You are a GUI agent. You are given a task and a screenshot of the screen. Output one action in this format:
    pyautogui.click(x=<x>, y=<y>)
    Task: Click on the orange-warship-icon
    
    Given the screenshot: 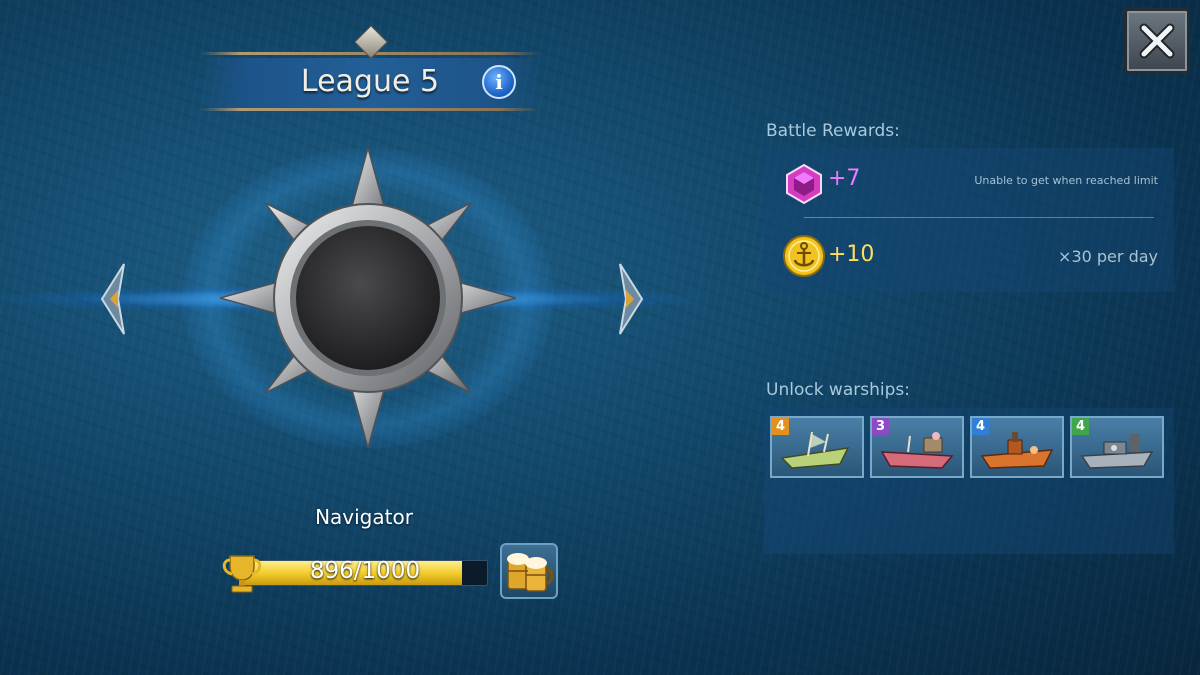 What is the action you would take?
    pyautogui.click(x=1017, y=450)
    